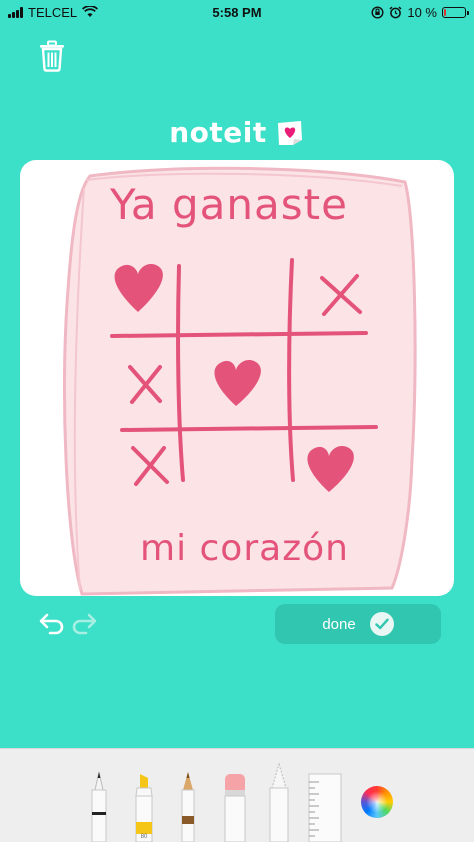  I want to click on status-left: TELCEL, so click(53, 12).